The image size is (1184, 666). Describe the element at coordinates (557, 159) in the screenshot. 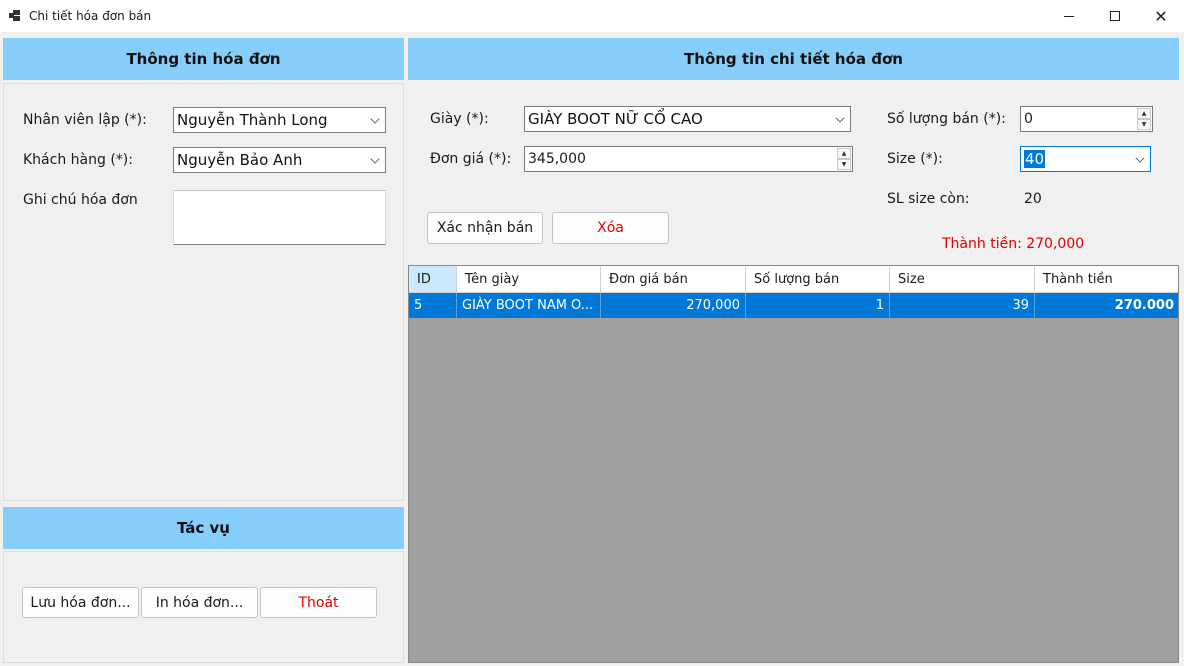

I see `price-value: 345,000` at that location.